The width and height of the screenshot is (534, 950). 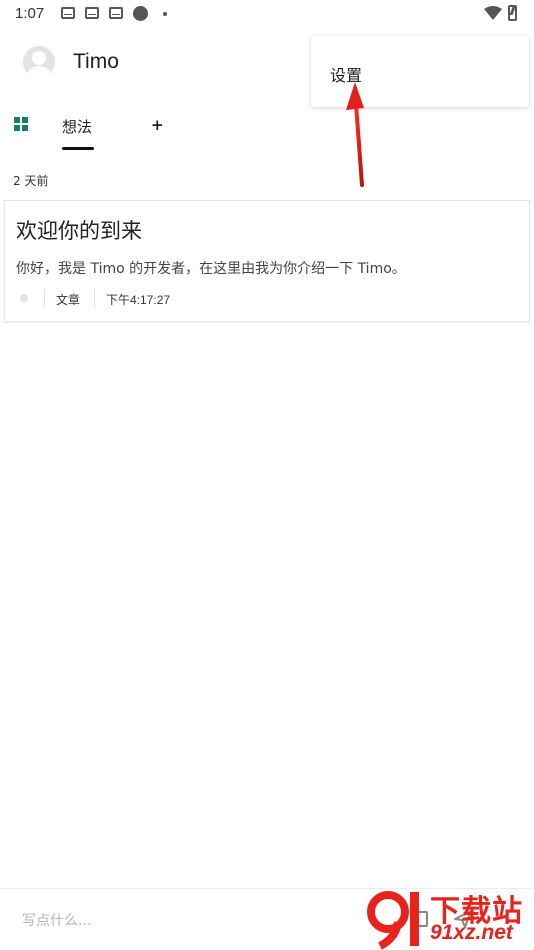 What do you see at coordinates (68, 300) in the screenshot?
I see `post-type: 文章` at bounding box center [68, 300].